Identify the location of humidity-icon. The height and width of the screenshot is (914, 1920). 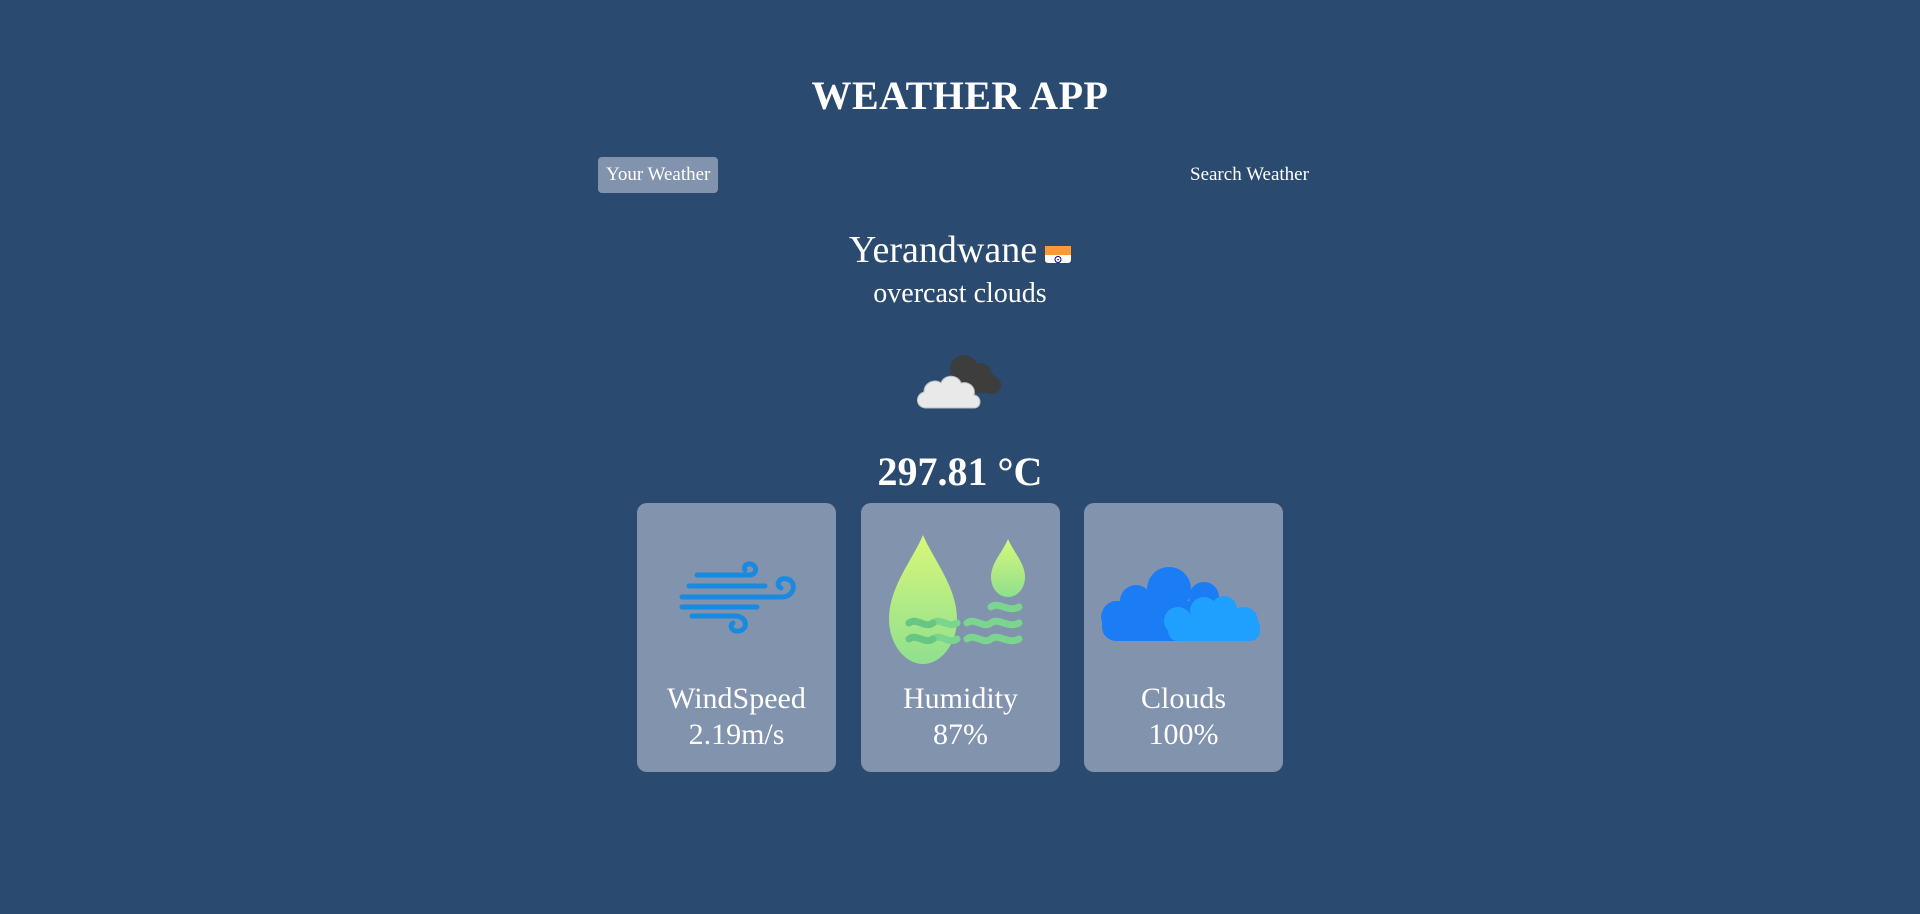
(960, 601).